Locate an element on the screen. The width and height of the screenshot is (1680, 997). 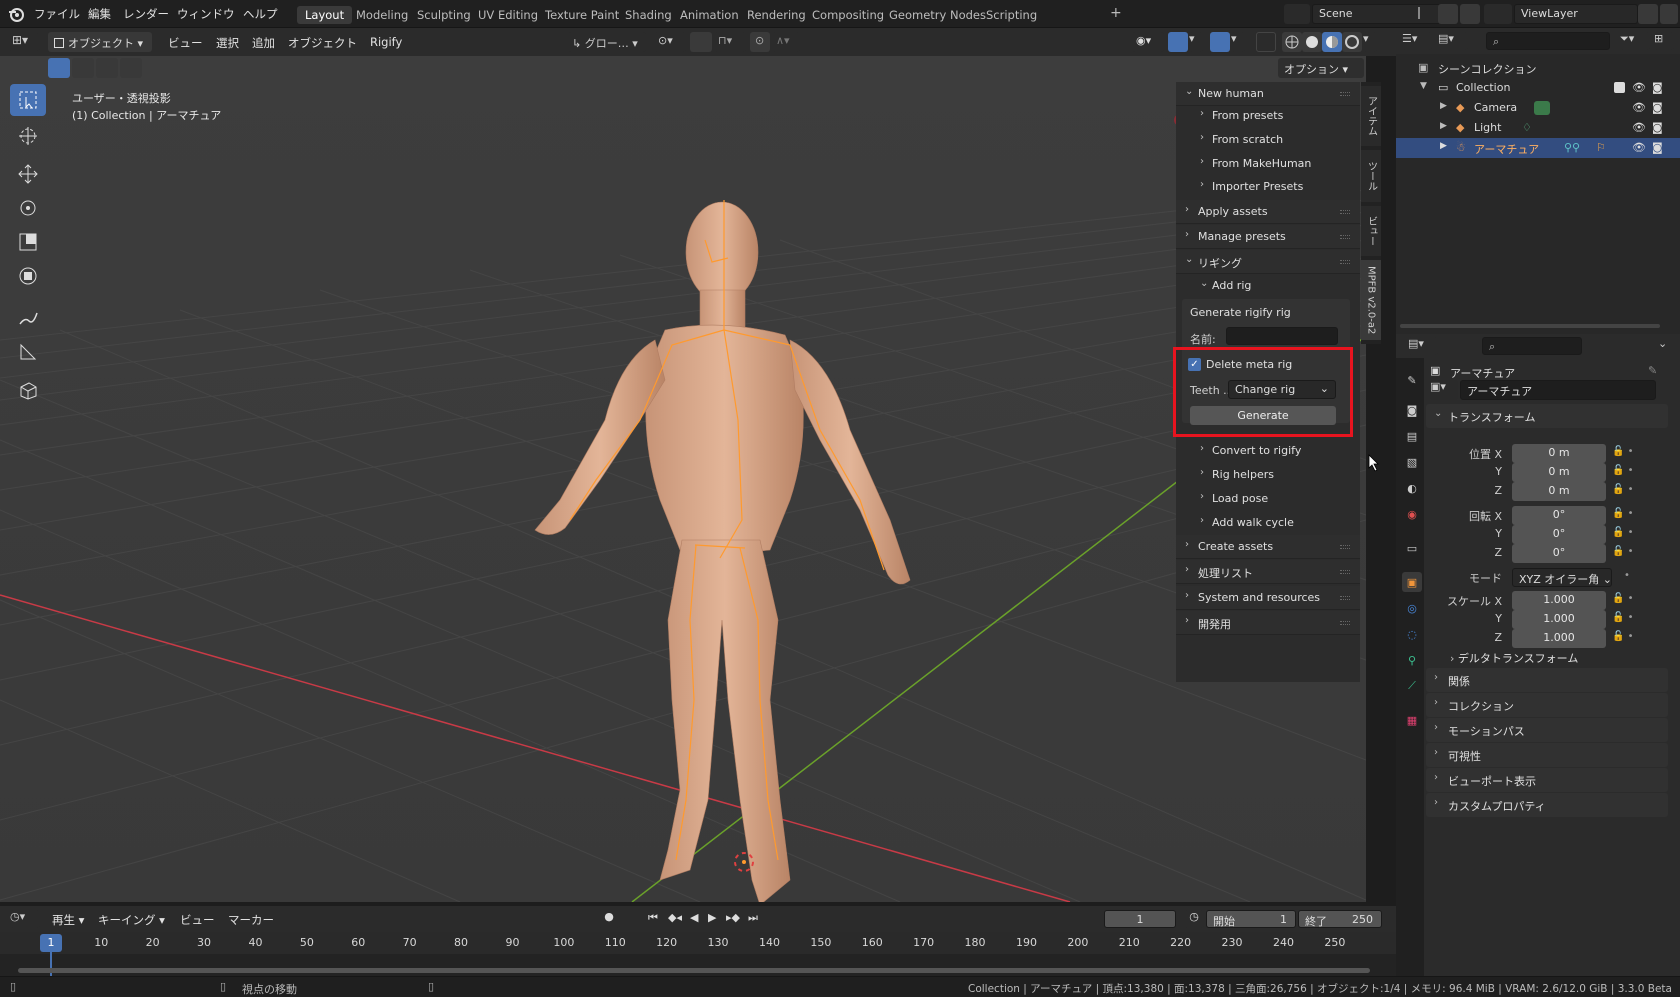
shading-wireframe-button is located at coordinates (1292, 42).